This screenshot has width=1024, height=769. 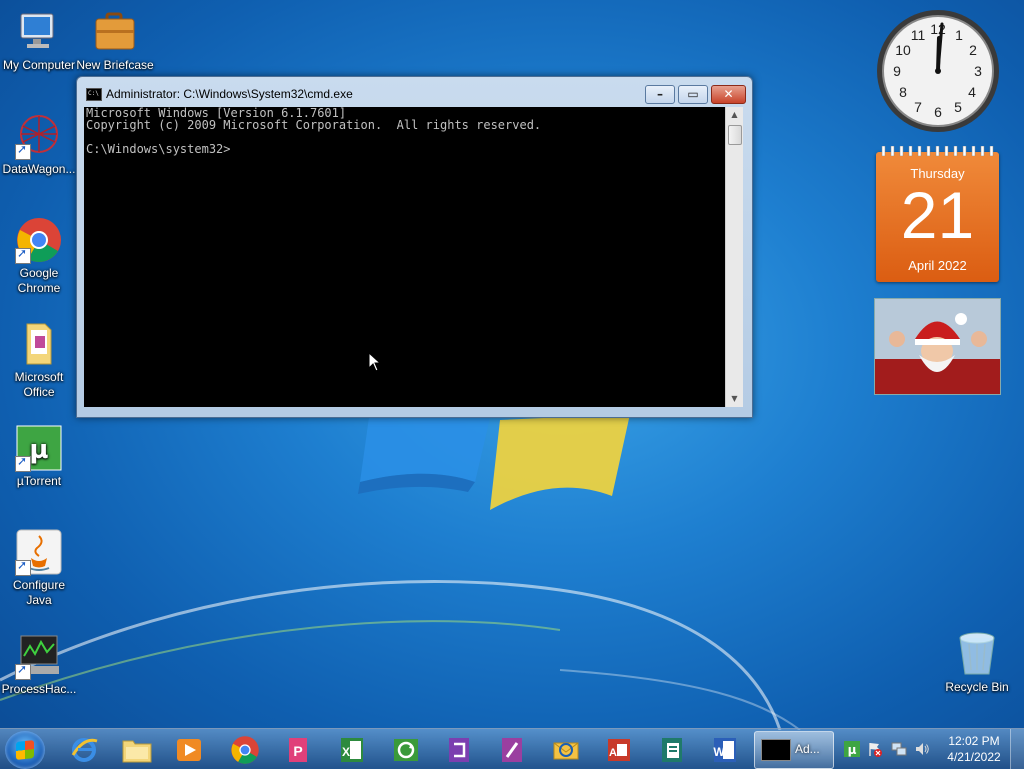 I want to click on desktop-icon-label: Microsoft Office, so click(x=39, y=384).